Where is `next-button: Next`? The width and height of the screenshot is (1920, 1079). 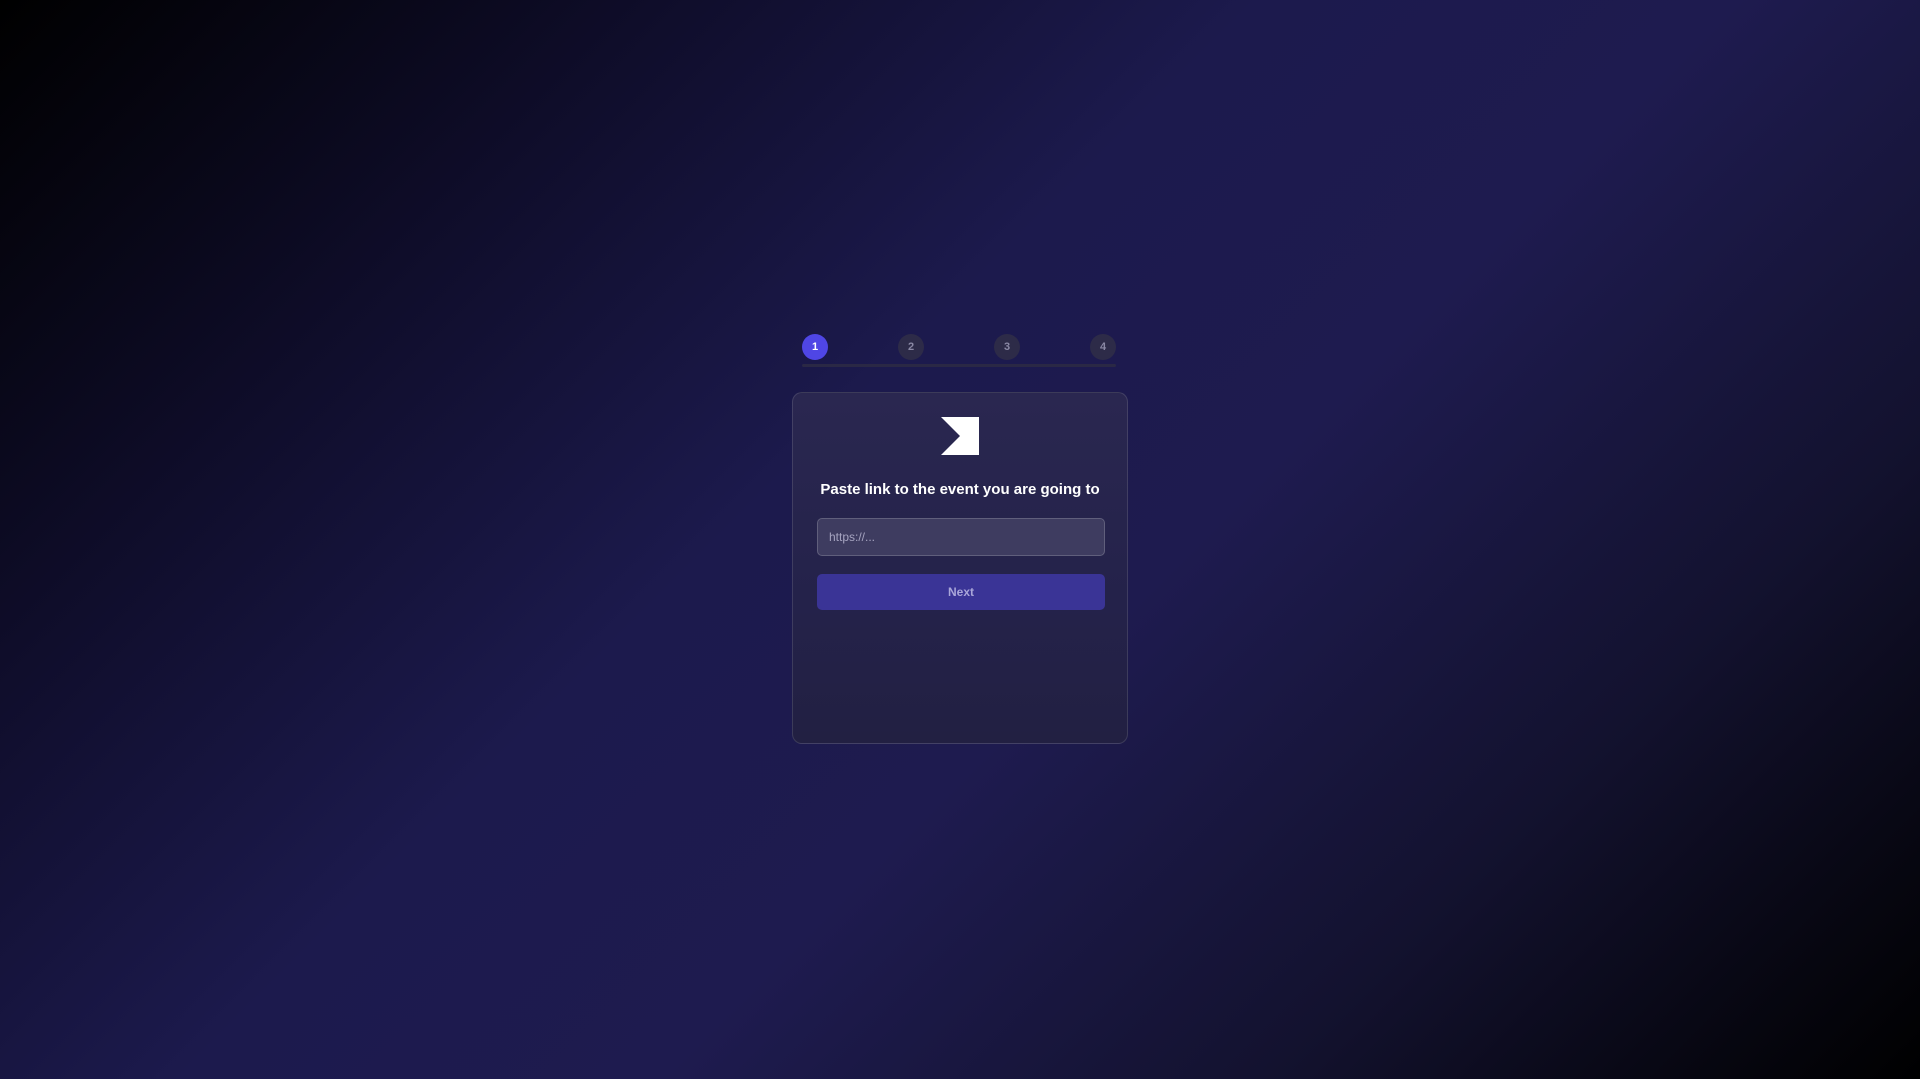 next-button: Next is located at coordinates (961, 592).